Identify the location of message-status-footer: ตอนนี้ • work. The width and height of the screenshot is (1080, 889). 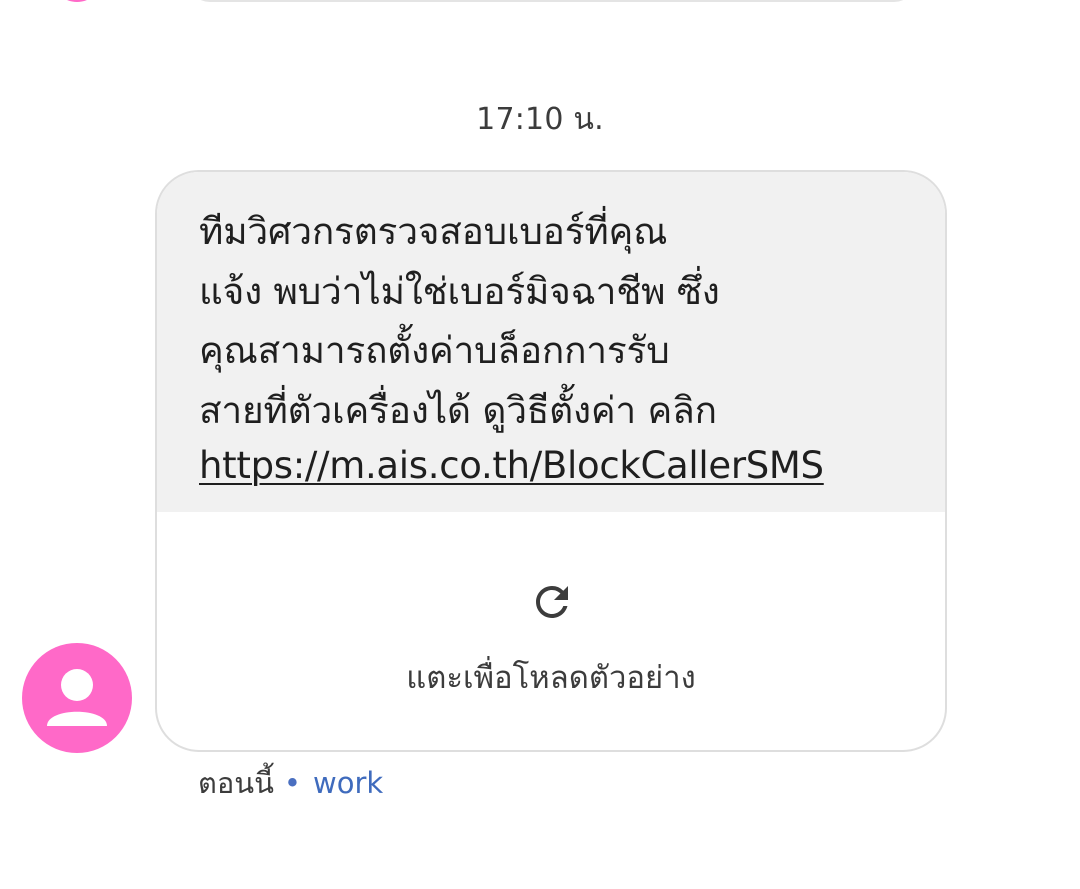
(290, 783).